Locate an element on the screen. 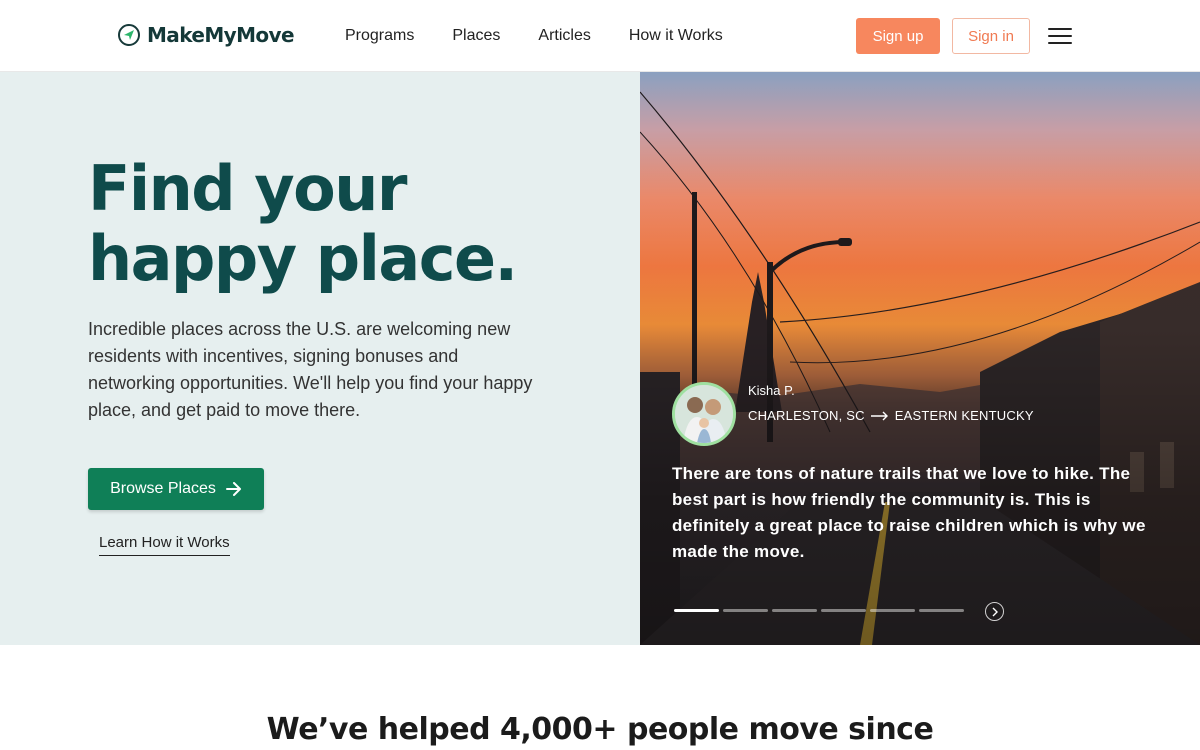 The image size is (1200, 750). nav-link-programs: Programs is located at coordinates (379, 36).